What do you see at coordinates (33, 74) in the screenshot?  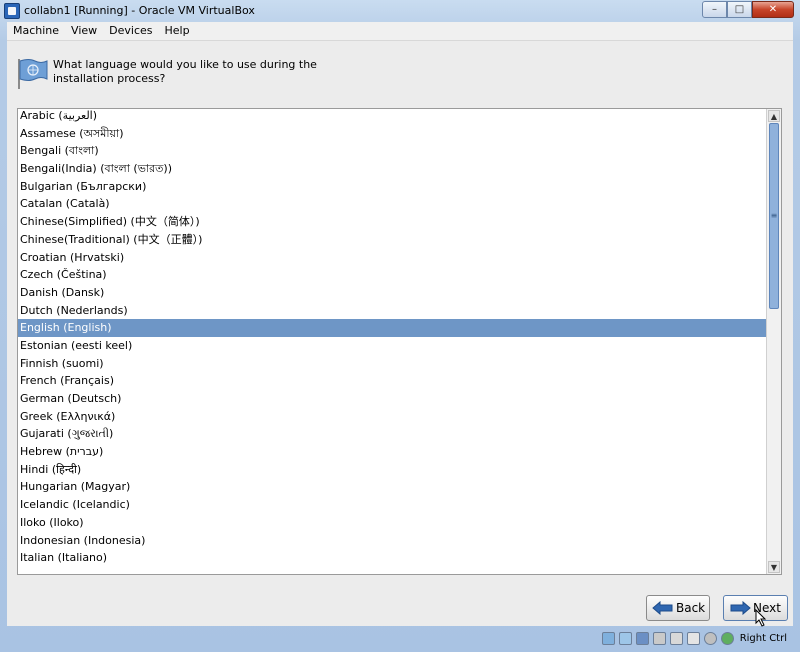 I see `flag-icon` at bounding box center [33, 74].